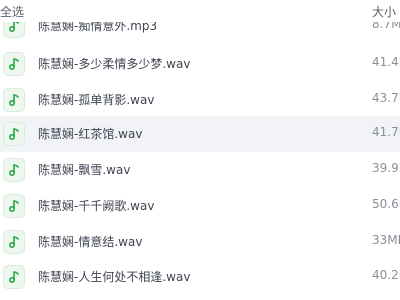  Describe the element at coordinates (200, 100) in the screenshot. I see `file-row: 陈慧娴-孤单背影.wav 43.7MB` at that location.